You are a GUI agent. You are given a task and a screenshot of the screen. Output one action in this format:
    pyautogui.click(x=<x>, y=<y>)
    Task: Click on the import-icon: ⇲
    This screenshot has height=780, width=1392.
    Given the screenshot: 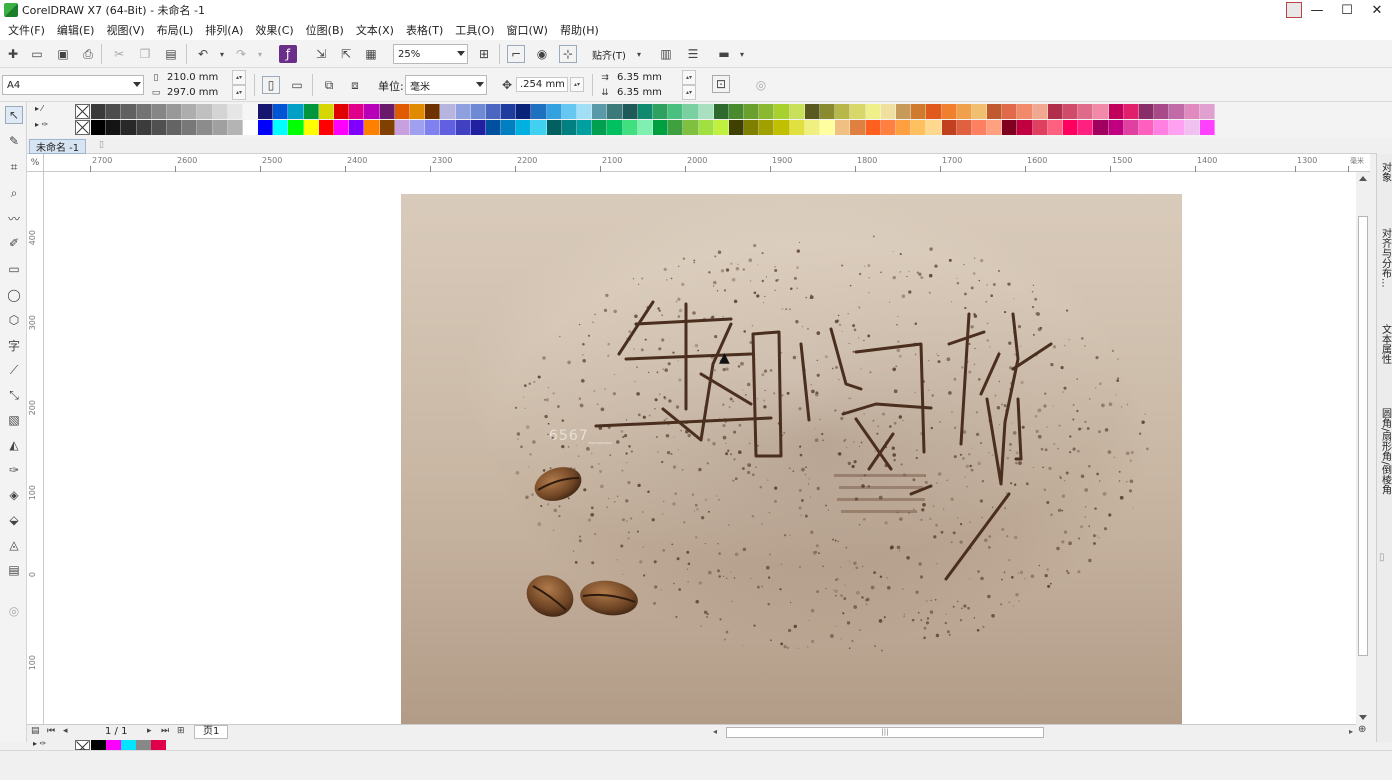 What is the action you would take?
    pyautogui.click(x=321, y=54)
    